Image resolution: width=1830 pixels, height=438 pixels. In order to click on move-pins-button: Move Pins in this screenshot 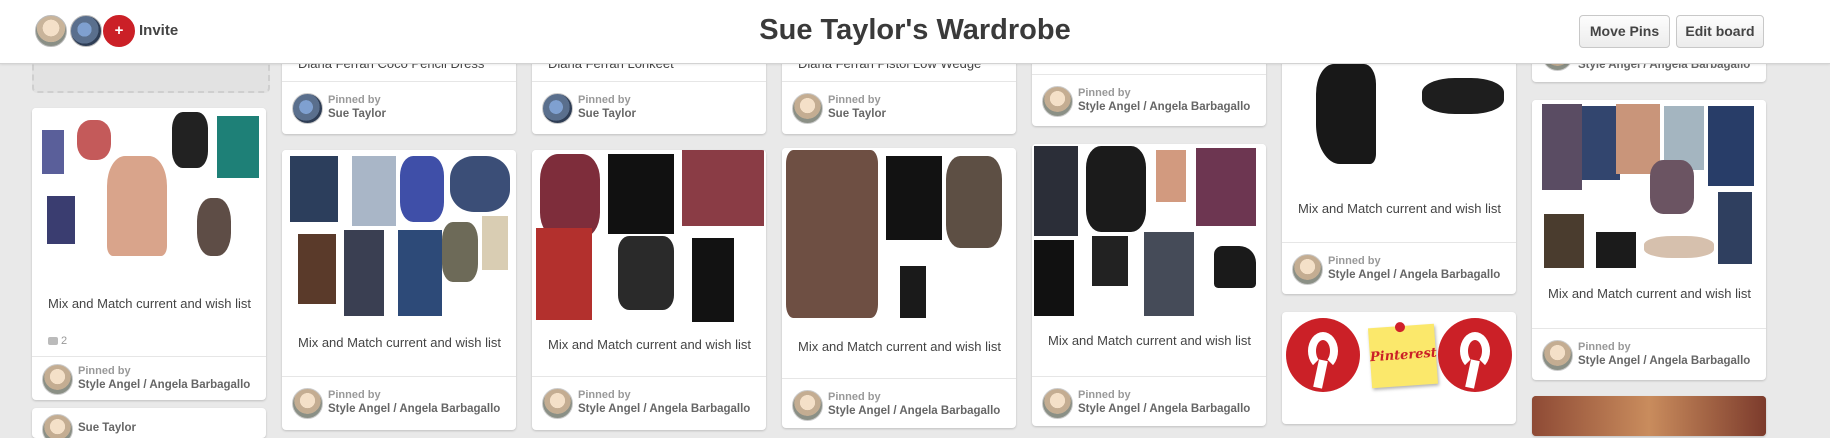, I will do `click(1624, 31)`.